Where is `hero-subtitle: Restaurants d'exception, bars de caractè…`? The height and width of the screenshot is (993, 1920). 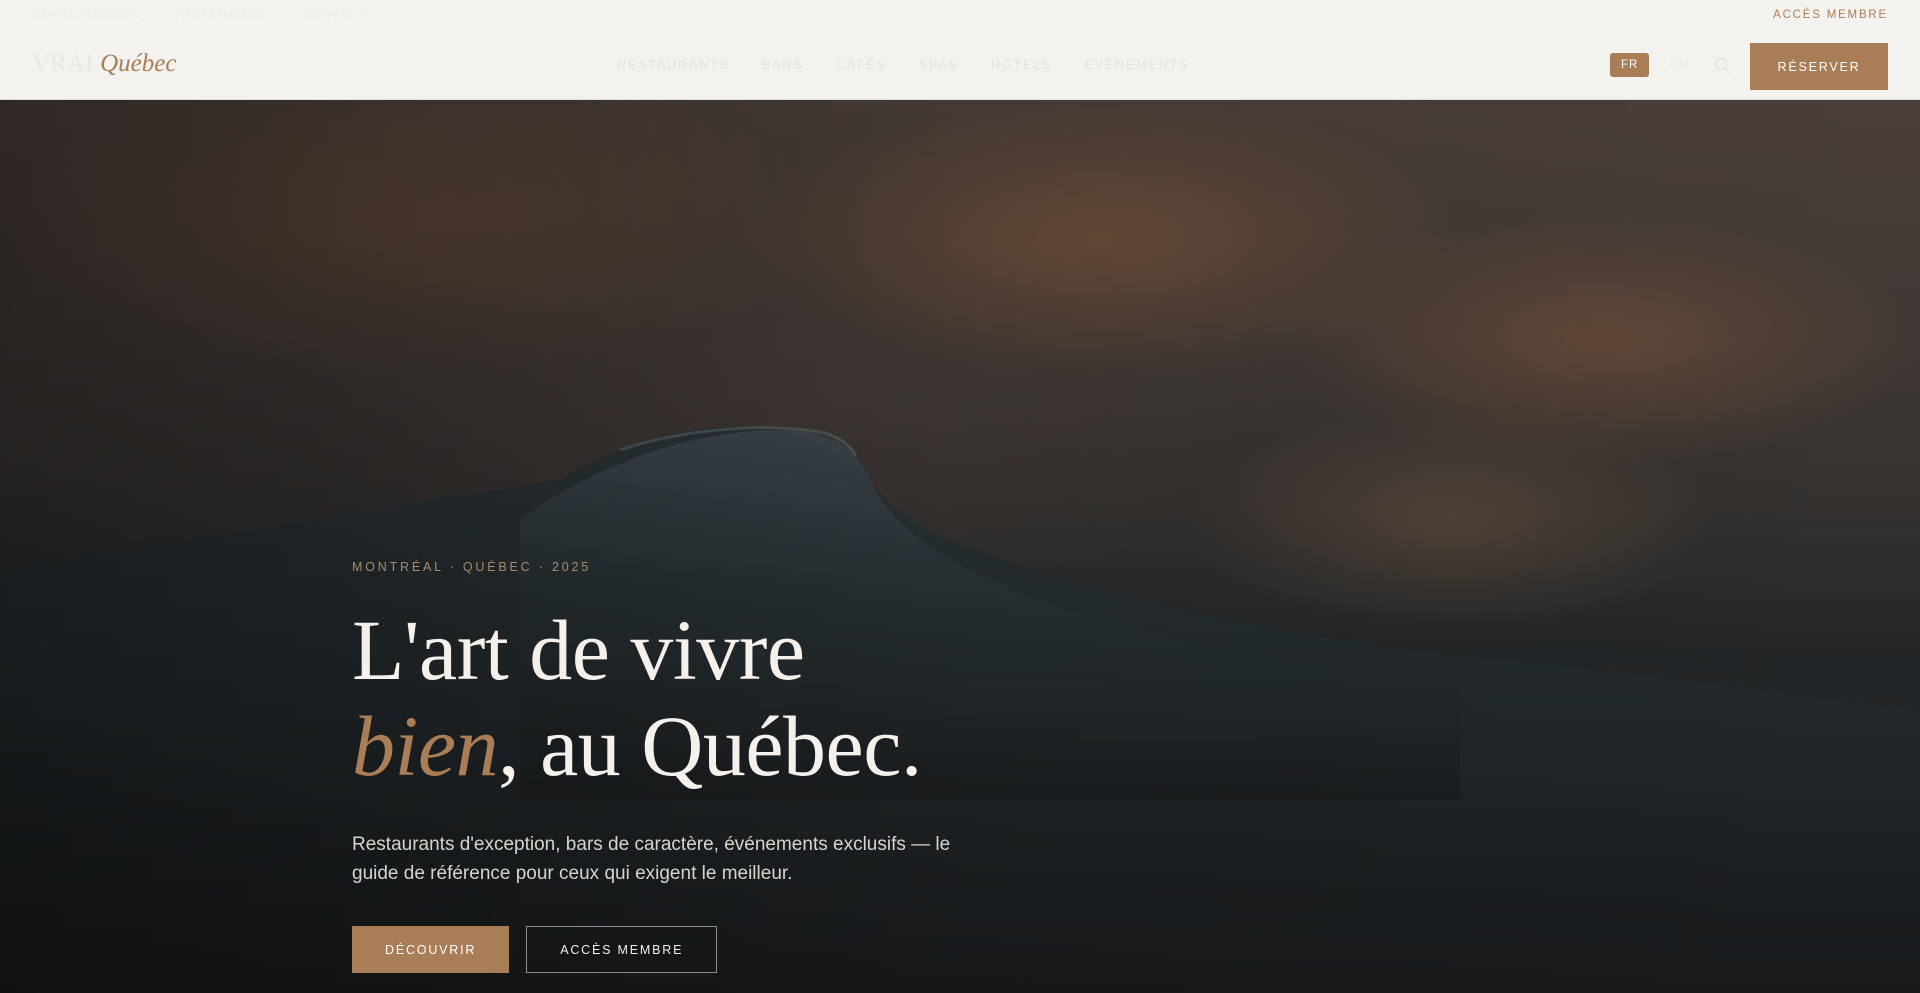 hero-subtitle: Restaurants d'exception, bars de caractè… is located at coordinates (651, 859).